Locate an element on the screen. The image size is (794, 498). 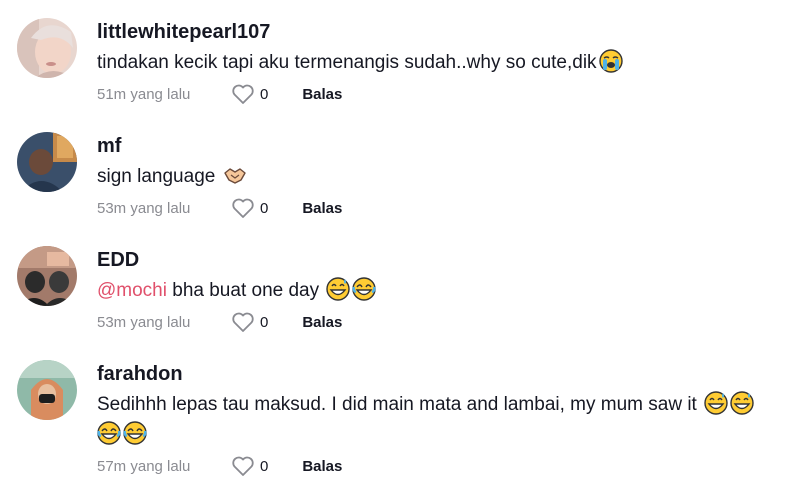
comment-time: 57m yang lalu is located at coordinates (144, 466).